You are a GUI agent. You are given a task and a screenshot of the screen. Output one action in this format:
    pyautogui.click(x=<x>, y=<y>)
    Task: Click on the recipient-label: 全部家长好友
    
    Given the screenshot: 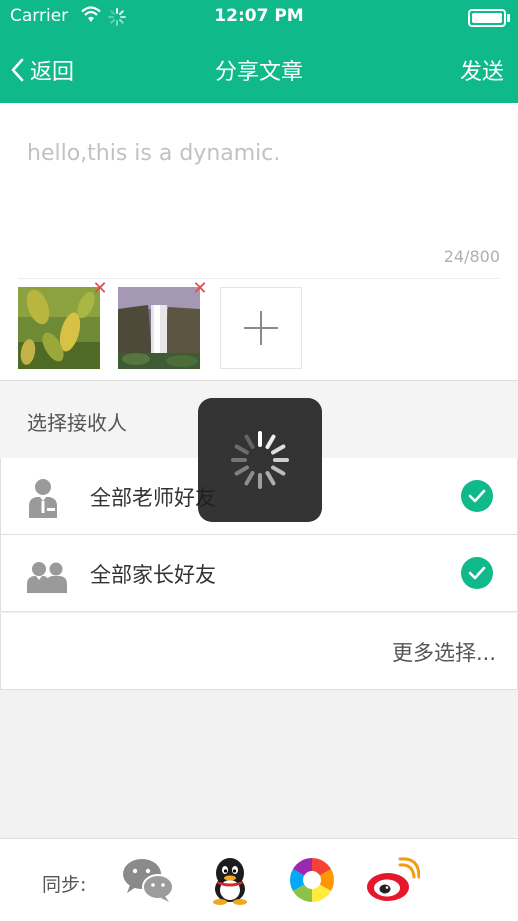 What is the action you would take?
    pyautogui.click(x=153, y=575)
    